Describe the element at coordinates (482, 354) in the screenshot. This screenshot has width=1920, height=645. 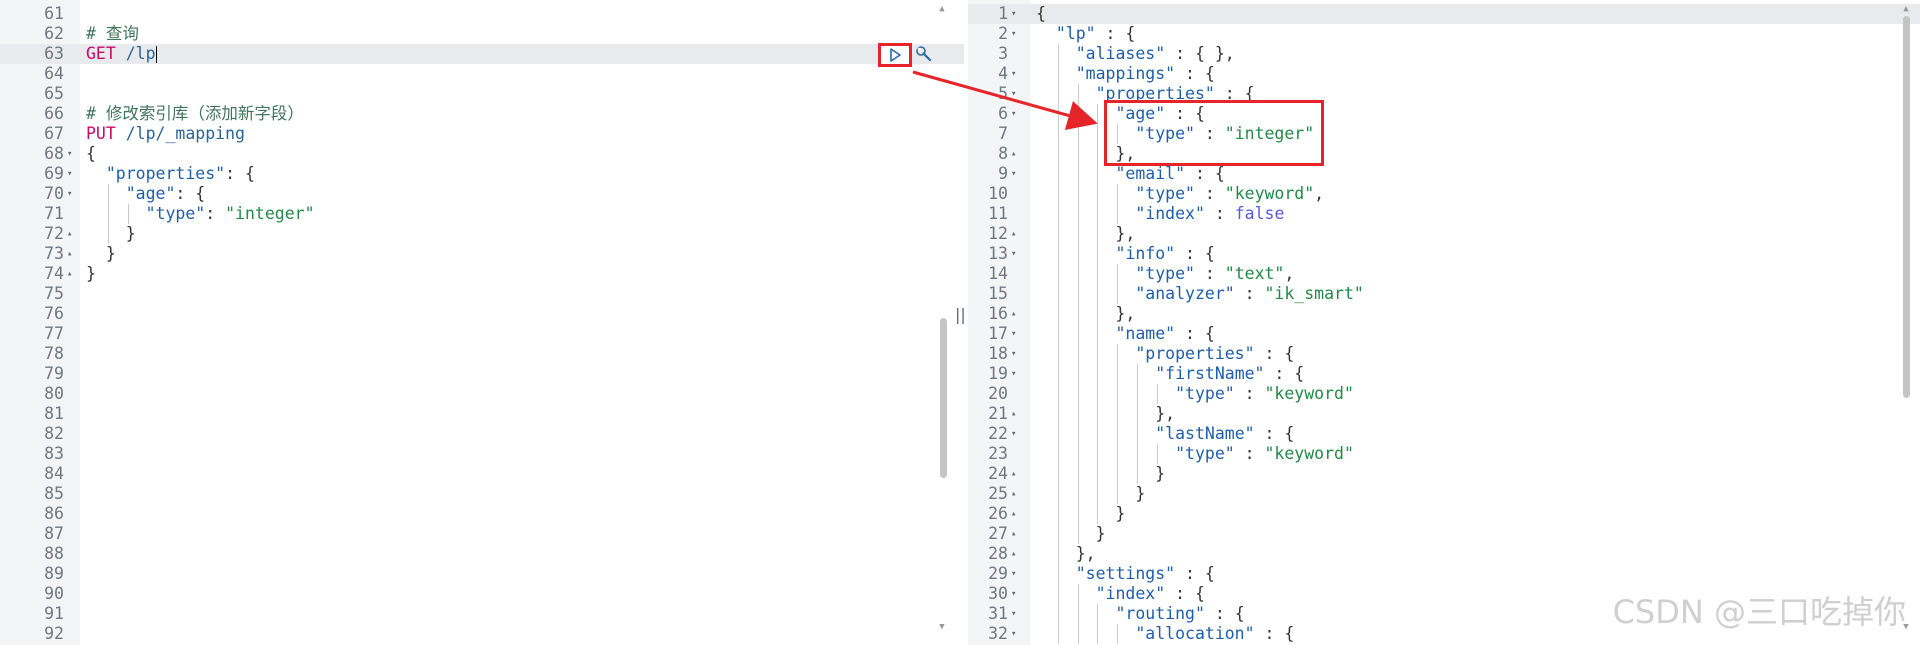
I see `code-line: 78` at that location.